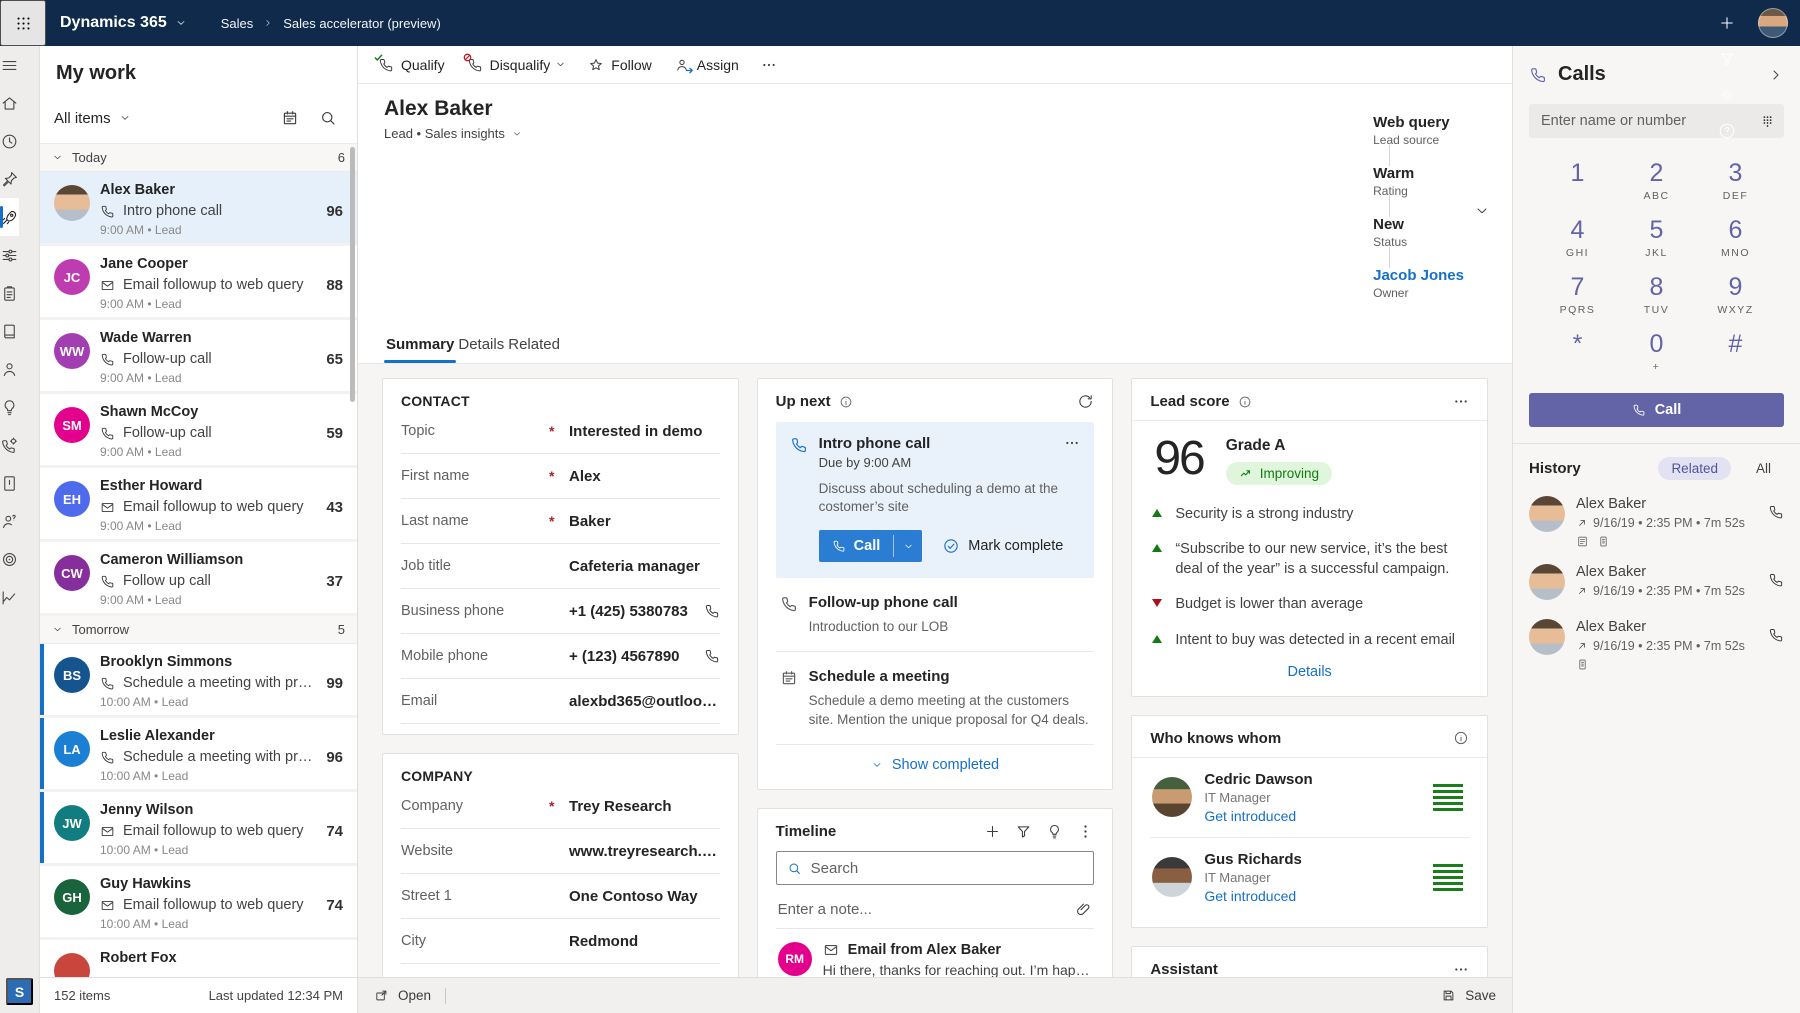  What do you see at coordinates (1578, 238) in the screenshot?
I see `dialpad-key: 4 GHI` at bounding box center [1578, 238].